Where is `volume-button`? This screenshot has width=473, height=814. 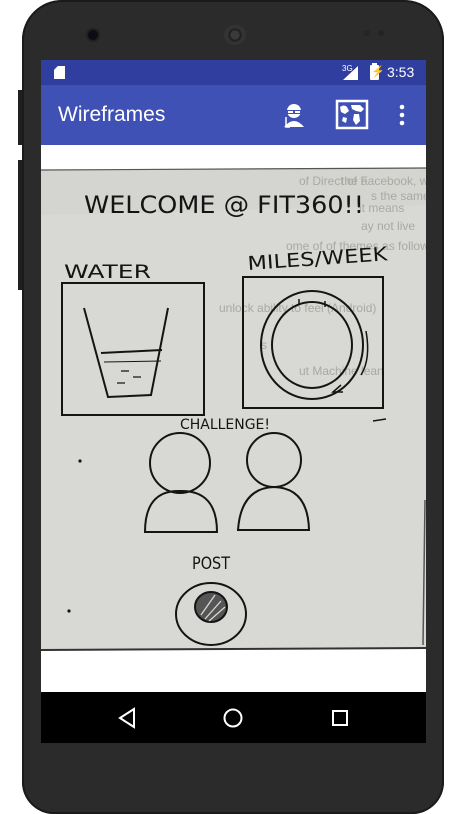
volume-button is located at coordinates (20, 225).